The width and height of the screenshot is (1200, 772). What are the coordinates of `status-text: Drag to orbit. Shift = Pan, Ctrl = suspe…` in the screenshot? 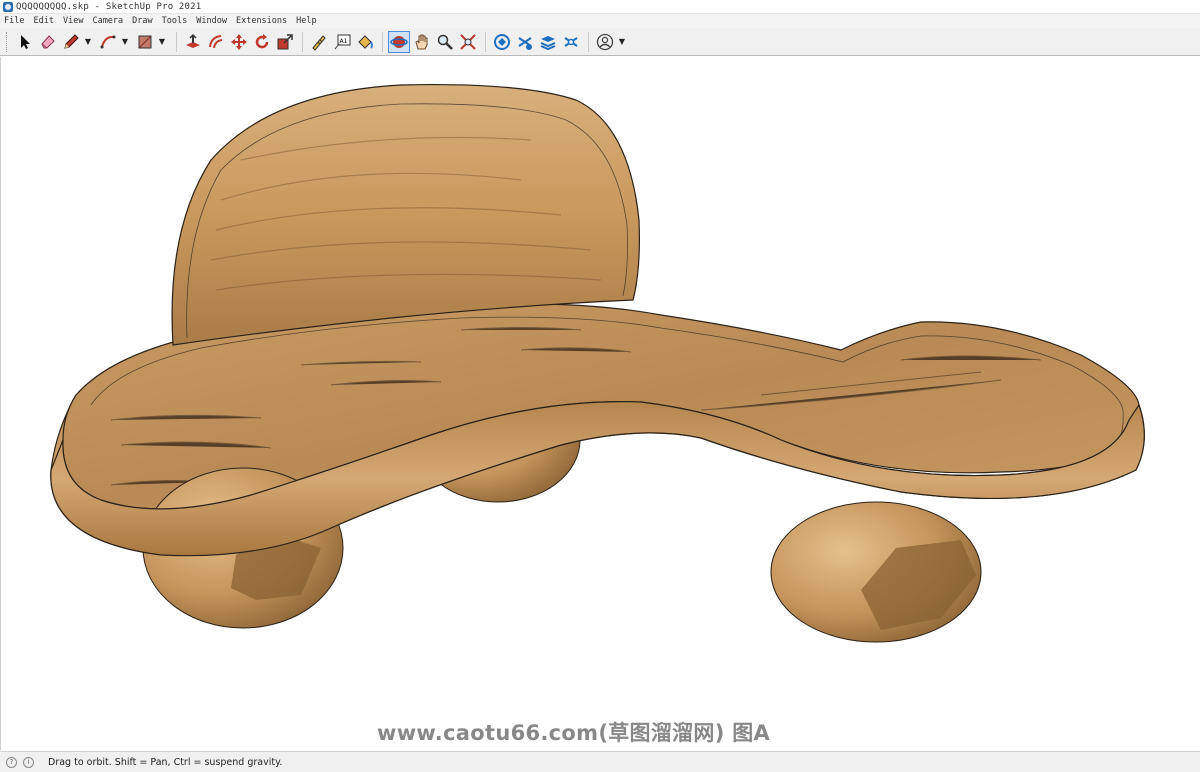 It's located at (165, 762).